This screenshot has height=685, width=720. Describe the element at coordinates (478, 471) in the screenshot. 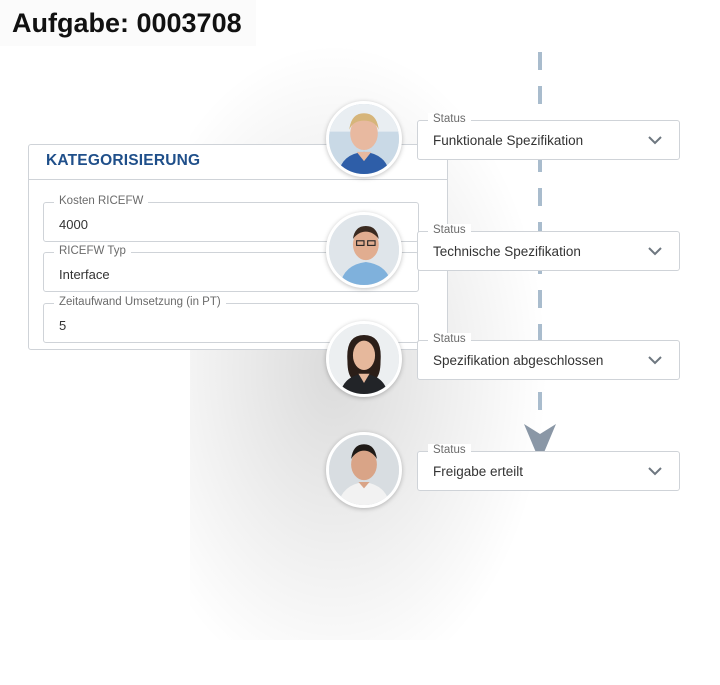

I see `status-value: Freigabe erteilt` at that location.